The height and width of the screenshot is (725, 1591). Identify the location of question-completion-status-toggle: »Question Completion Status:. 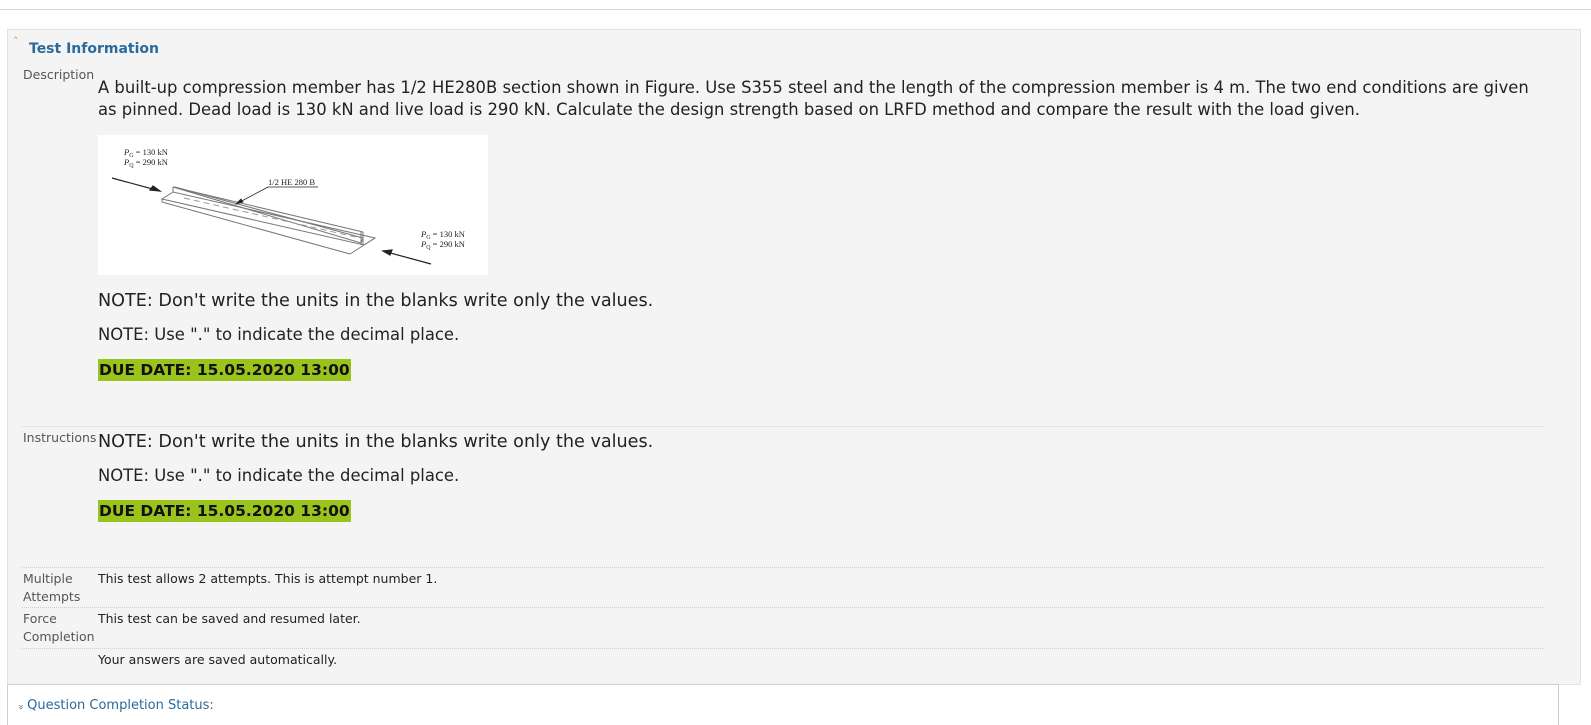
(114, 706).